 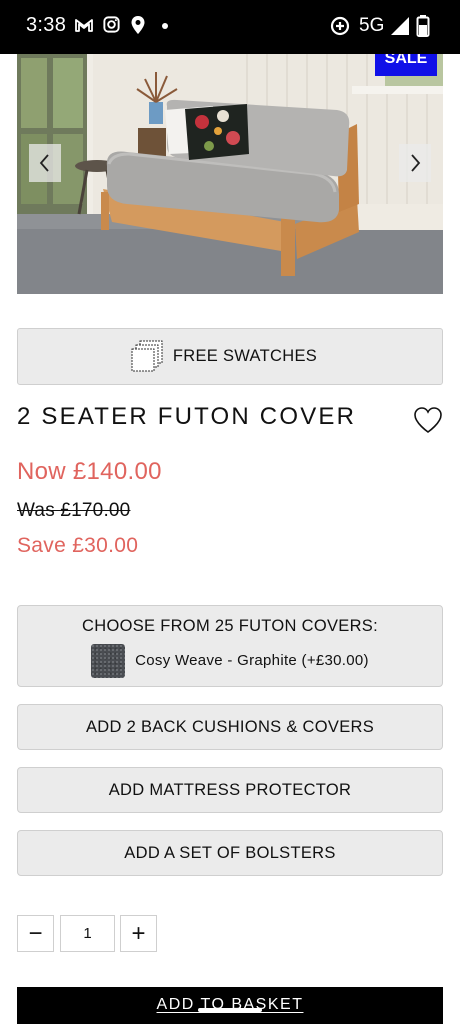 I want to click on selected-cover: Cosy Weave - Graphite (+£30.00), so click(x=230, y=660).